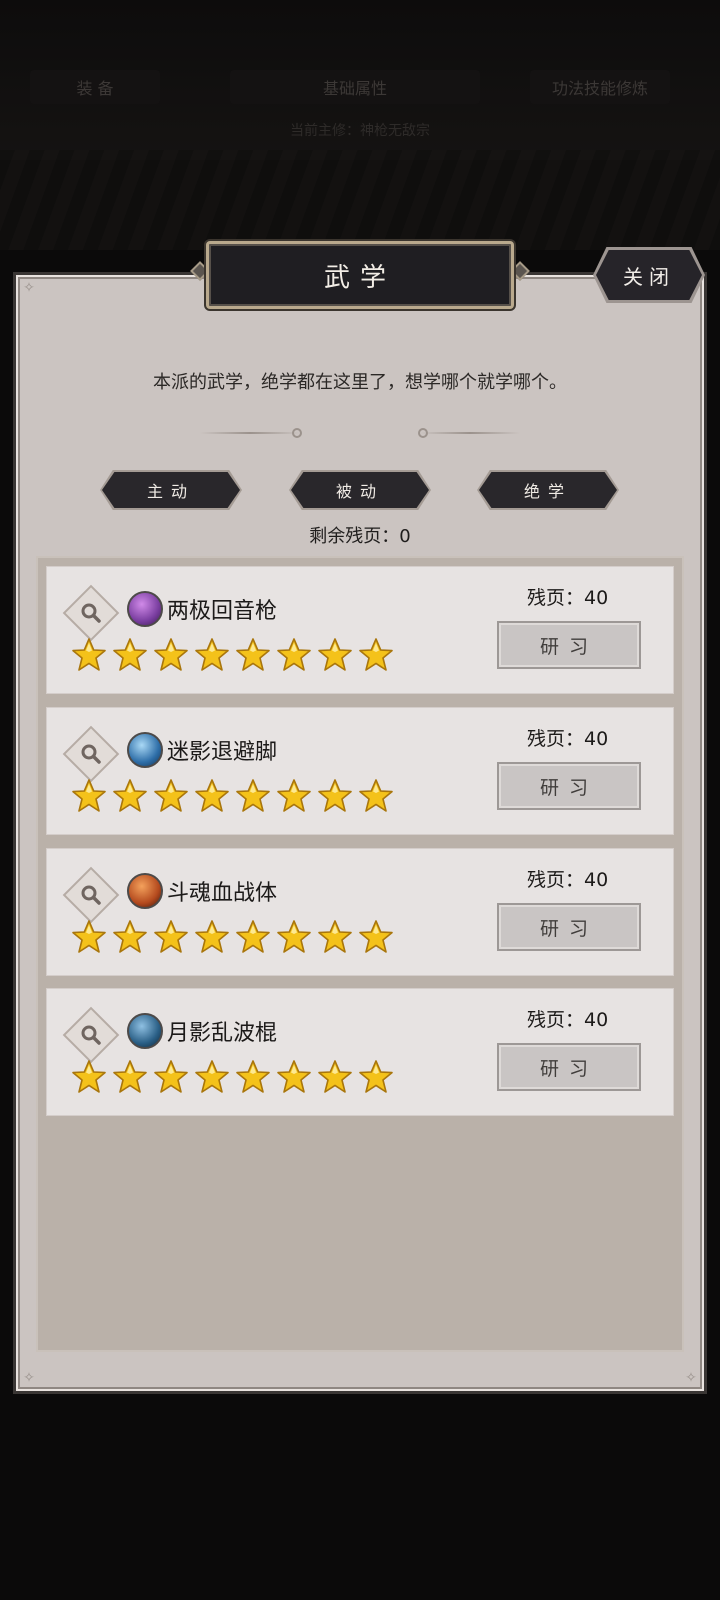  Describe the element at coordinates (95, 87) in the screenshot. I see `equipment-tab: 装 备` at that location.